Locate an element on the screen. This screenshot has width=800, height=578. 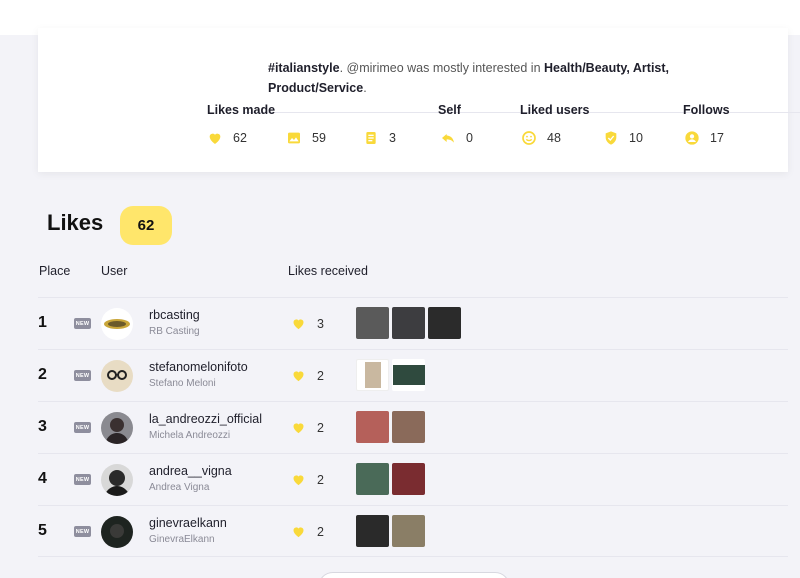
shield-check-icon is located at coordinates (611, 138).